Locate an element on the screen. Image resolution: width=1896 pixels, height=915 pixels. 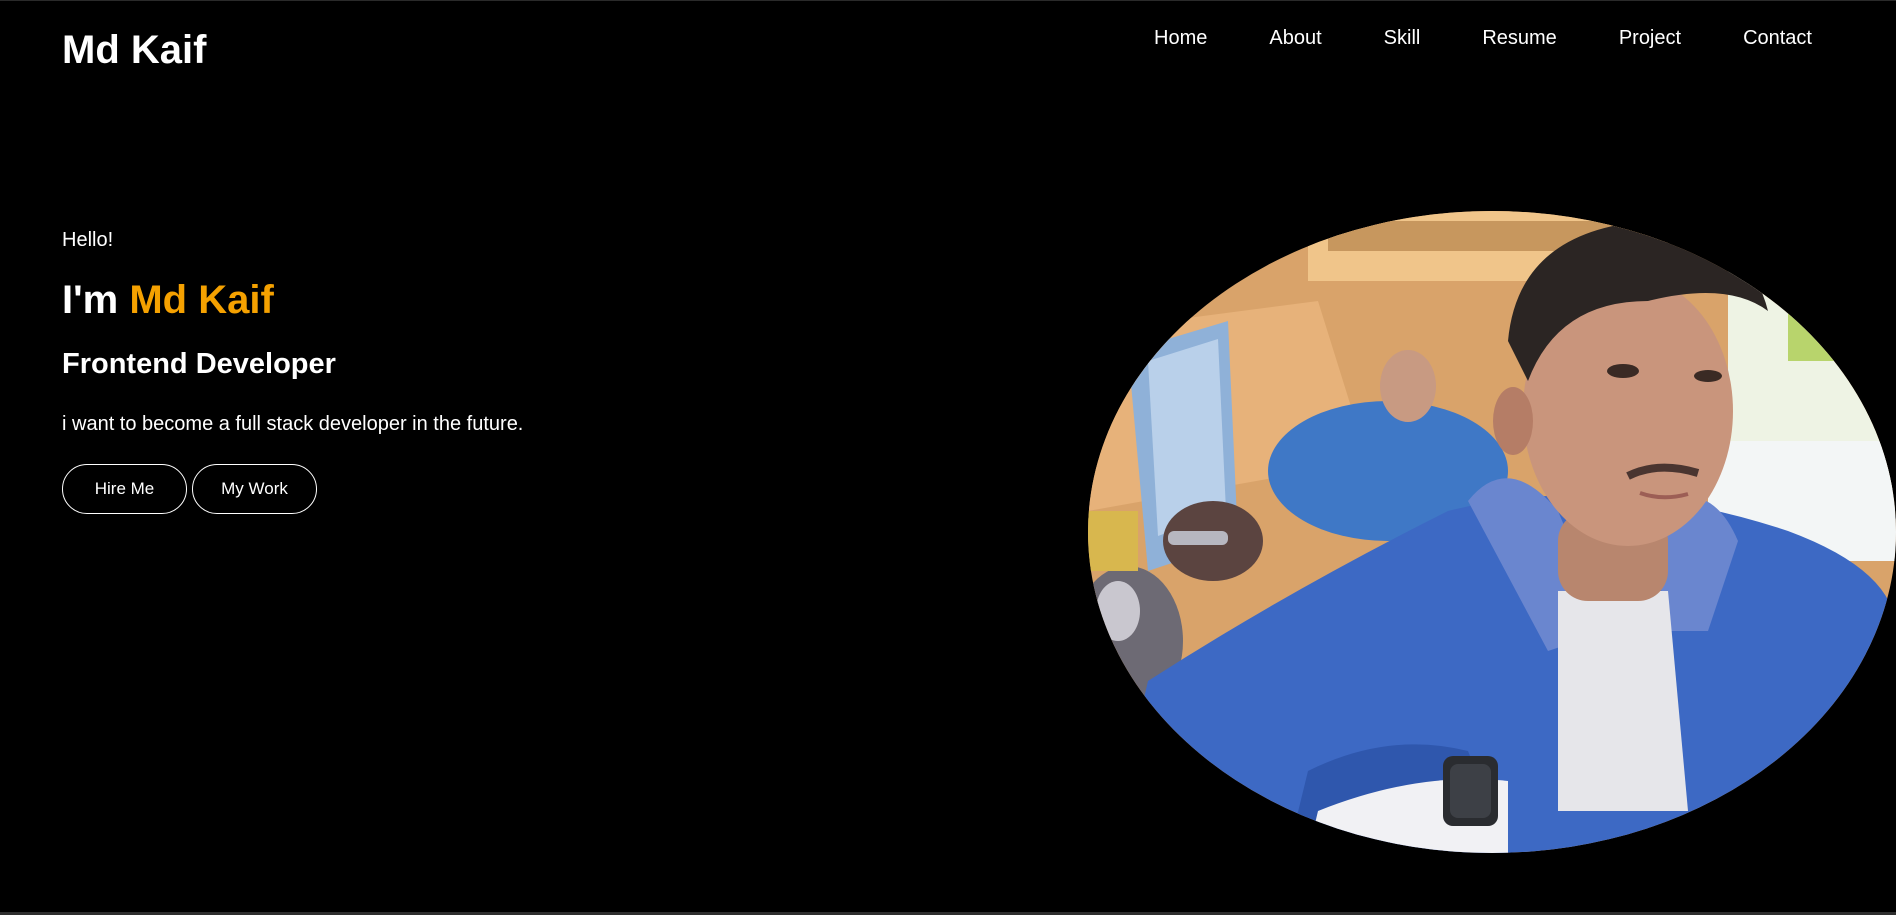
headline-prefix: I'm is located at coordinates (90, 300).